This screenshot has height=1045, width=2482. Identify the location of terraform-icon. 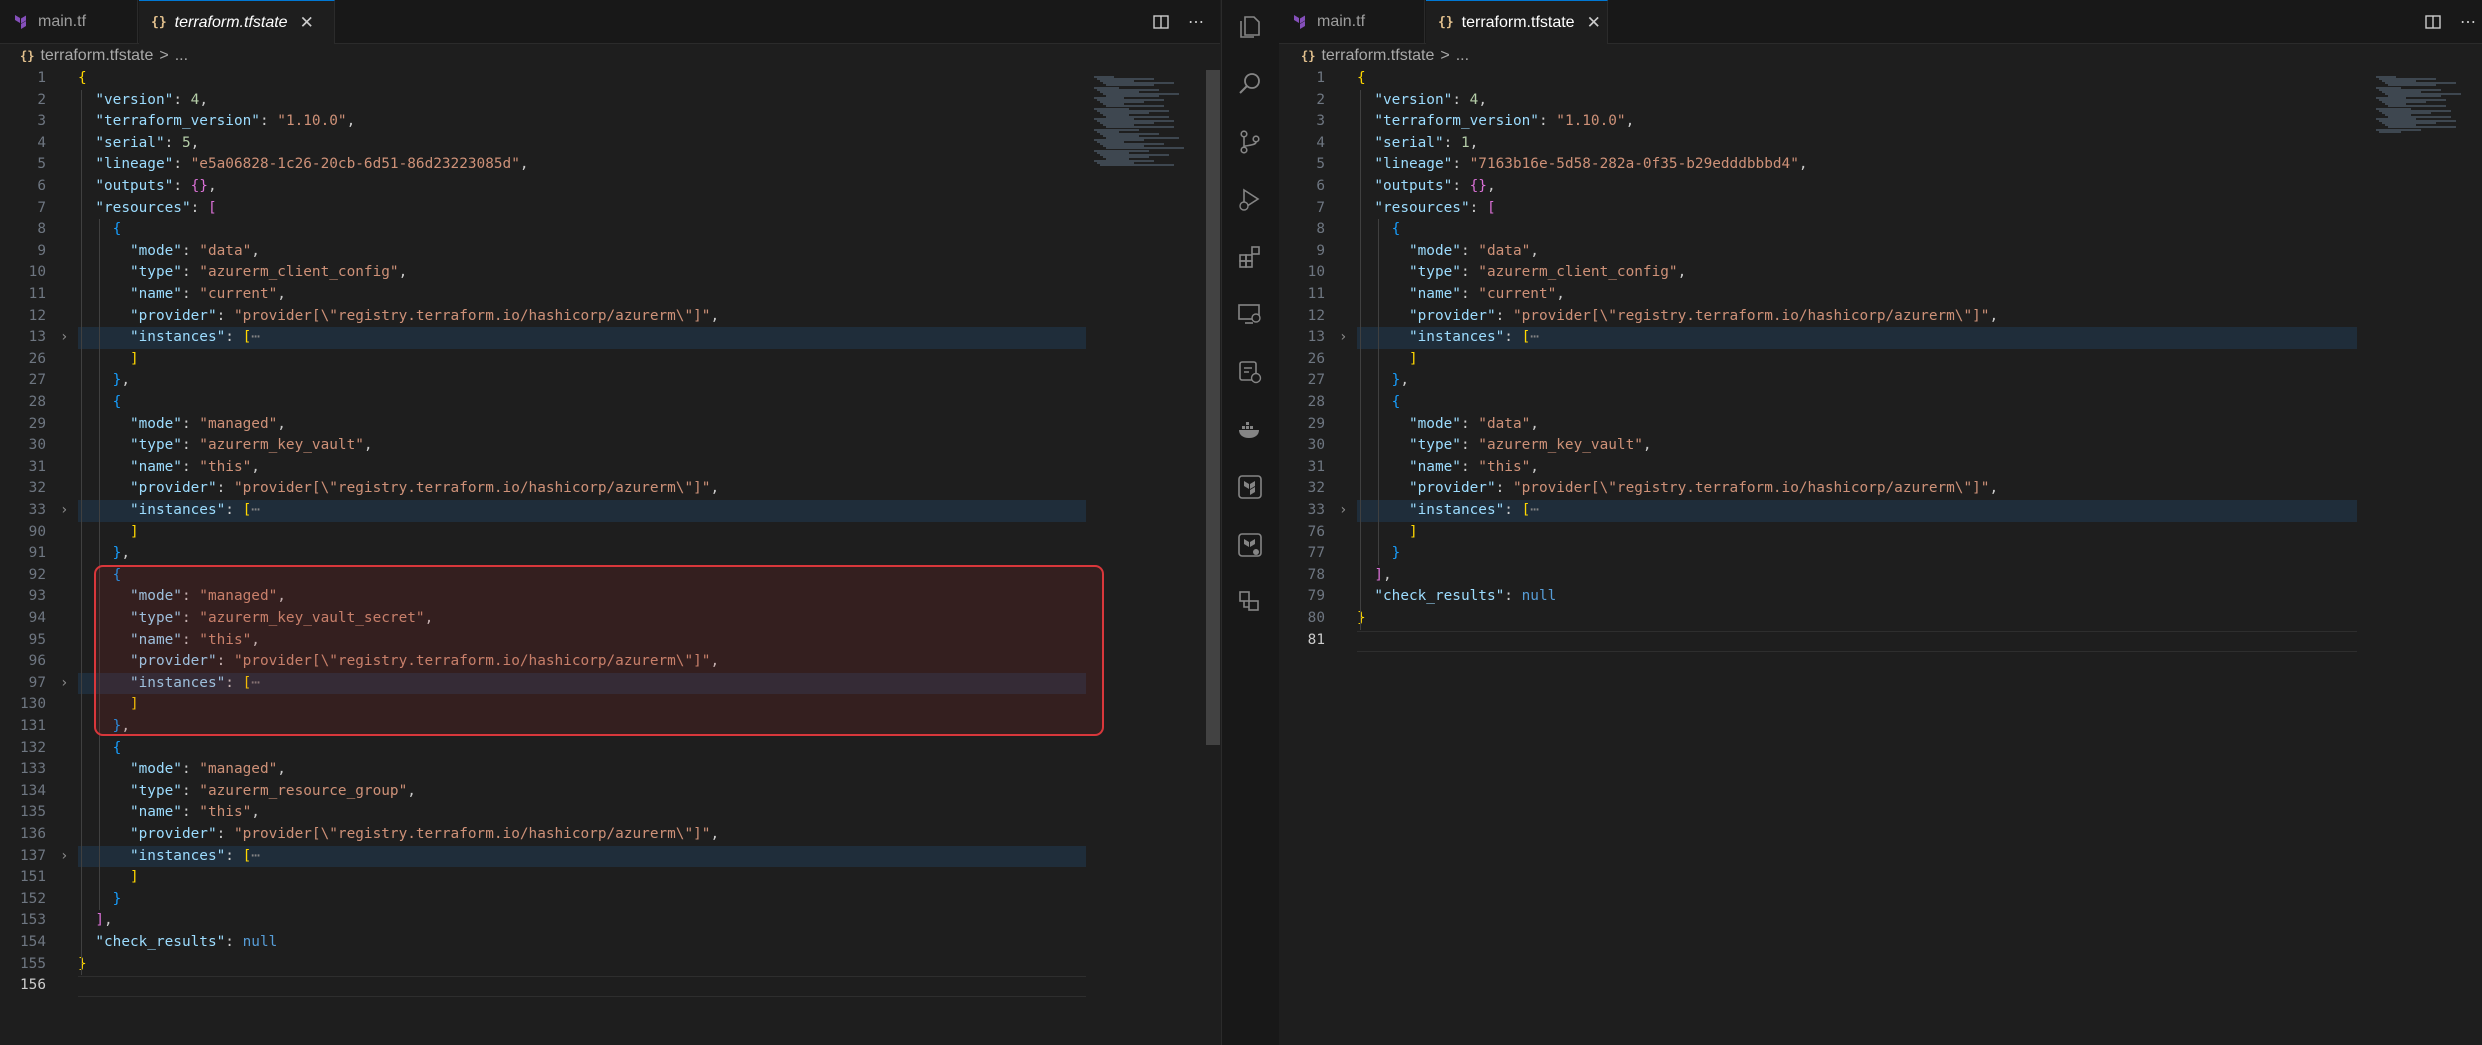
(1250, 487).